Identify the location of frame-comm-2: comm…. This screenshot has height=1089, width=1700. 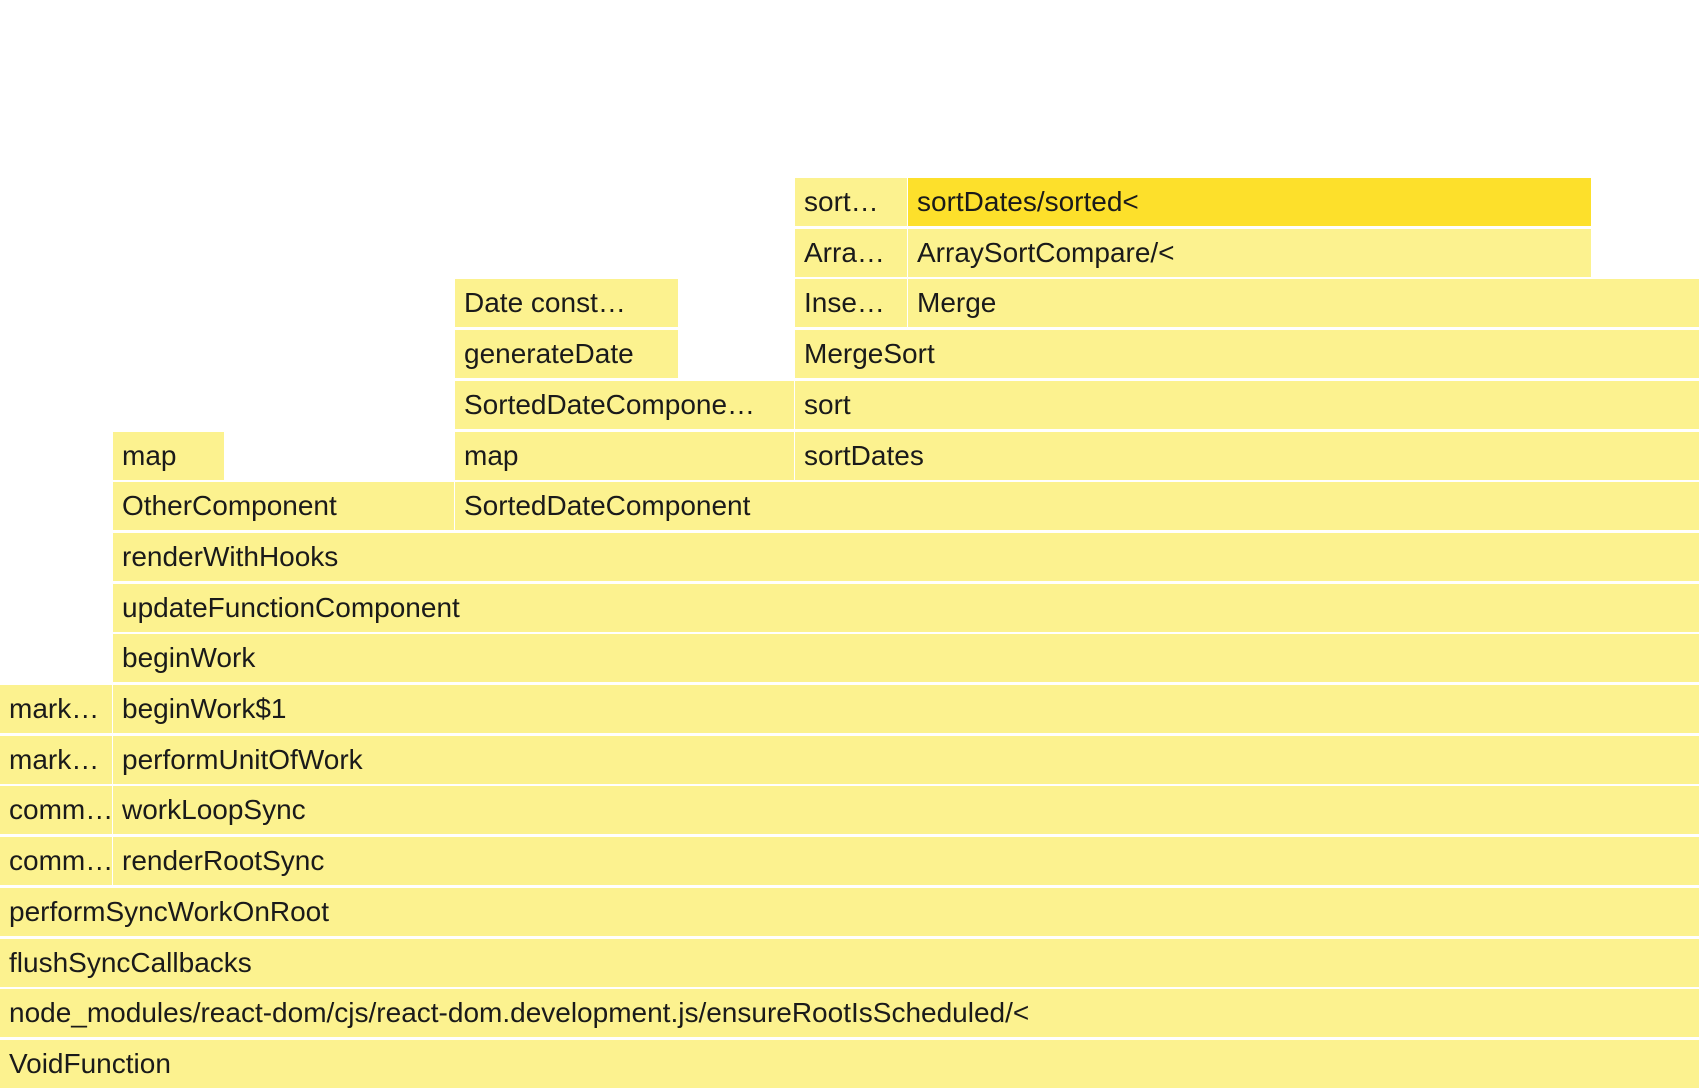
(56, 861).